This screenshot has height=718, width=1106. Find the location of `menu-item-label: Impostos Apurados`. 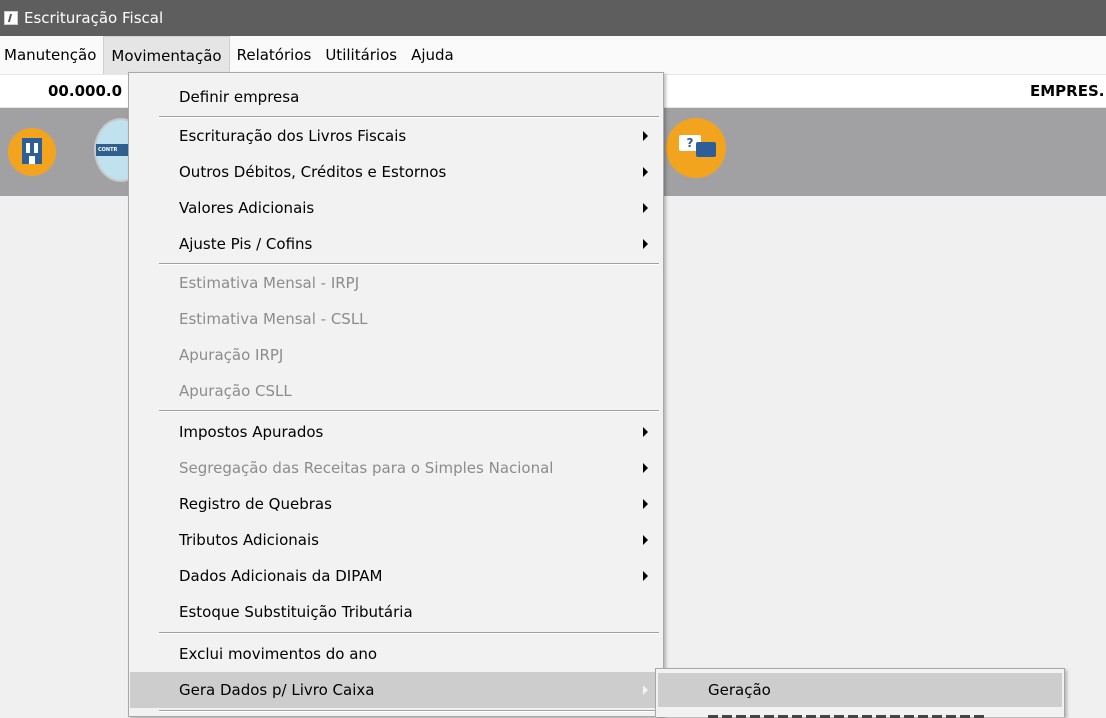

menu-item-label: Impostos Apurados is located at coordinates (251, 432).